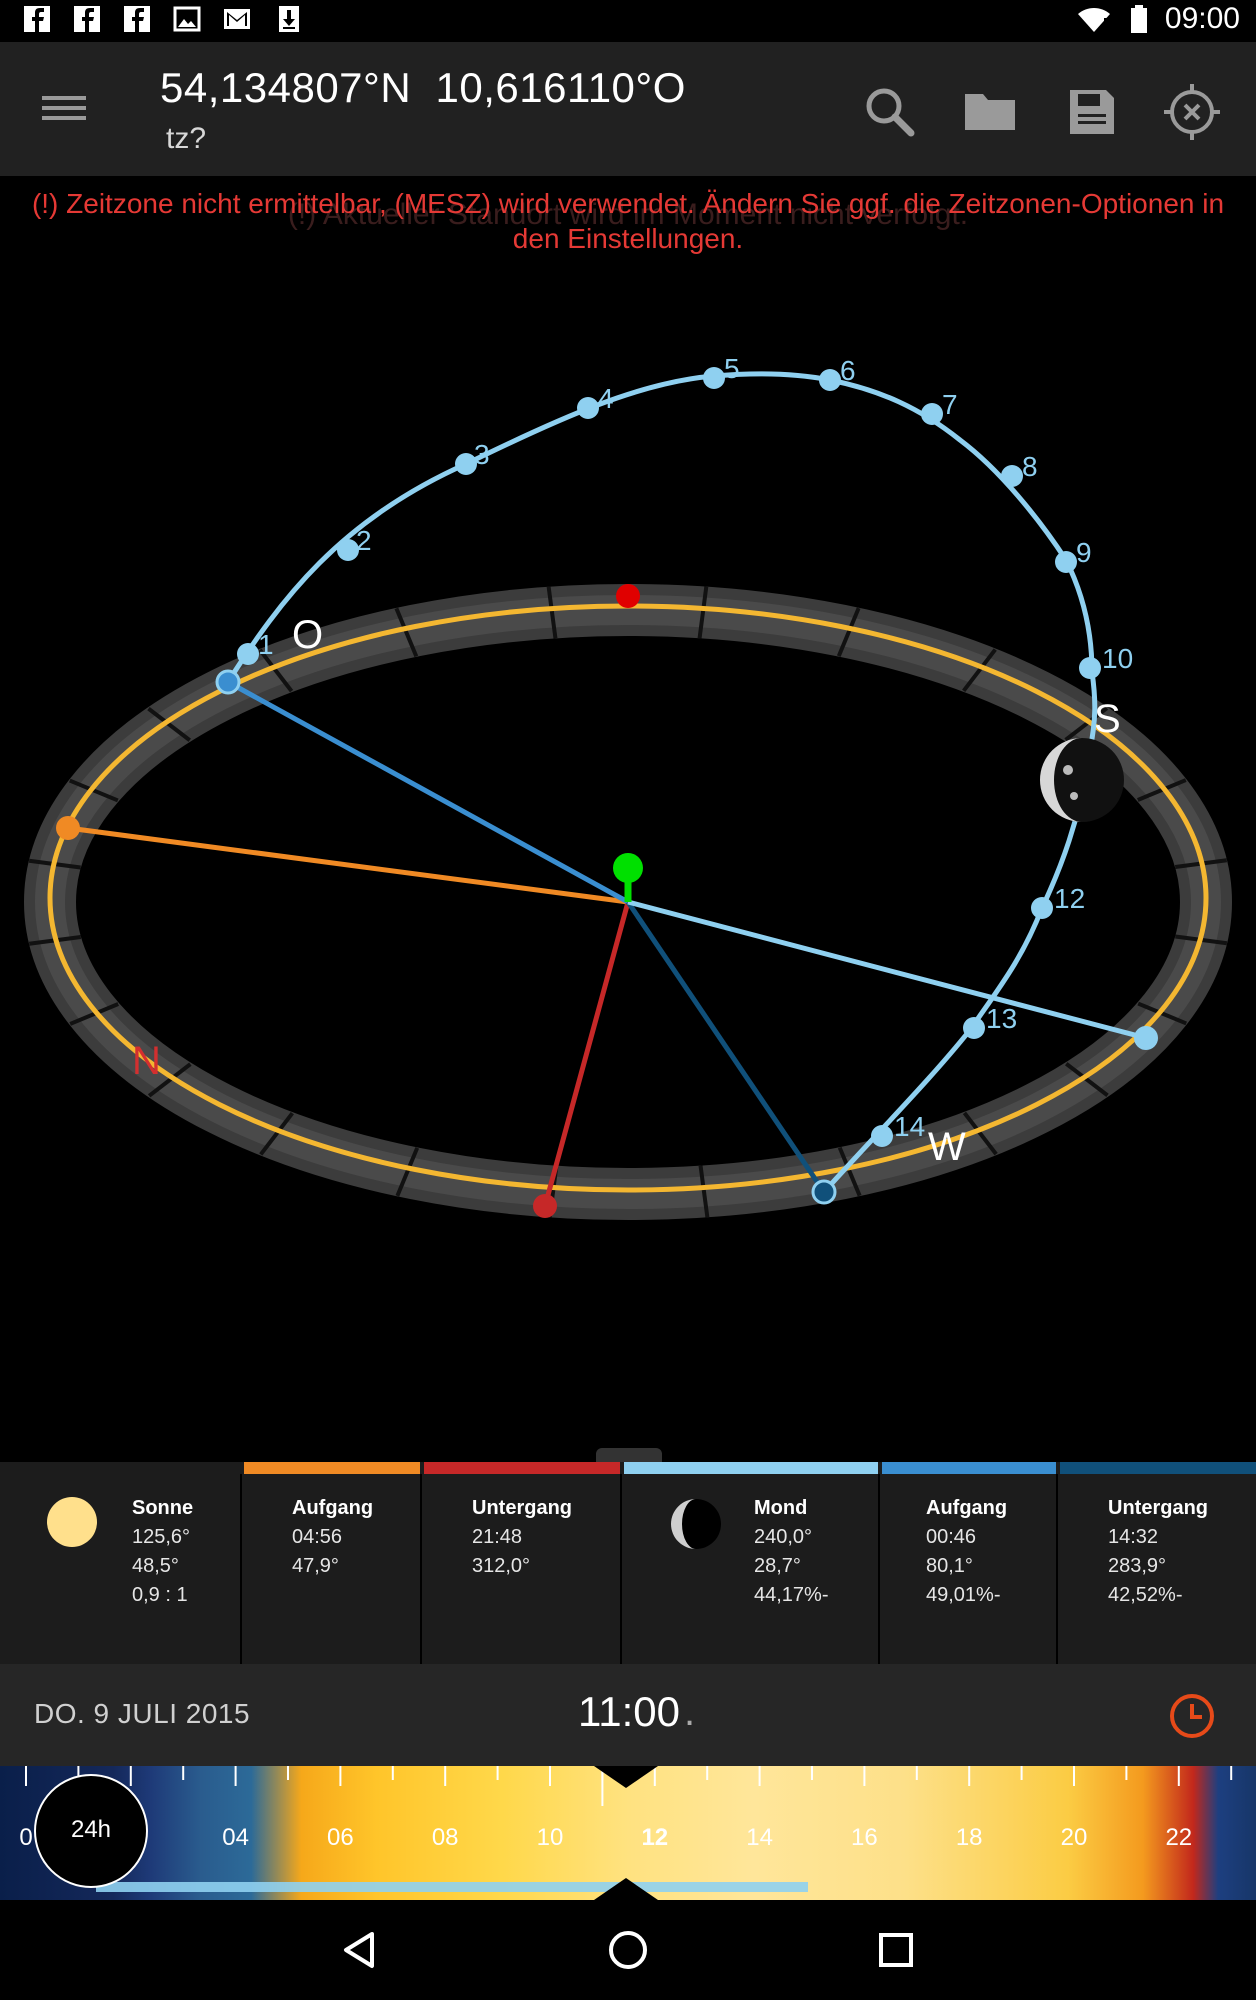 The width and height of the screenshot is (1256, 2000). Describe the element at coordinates (1202, 18) in the screenshot. I see `status-time: 09:00` at that location.